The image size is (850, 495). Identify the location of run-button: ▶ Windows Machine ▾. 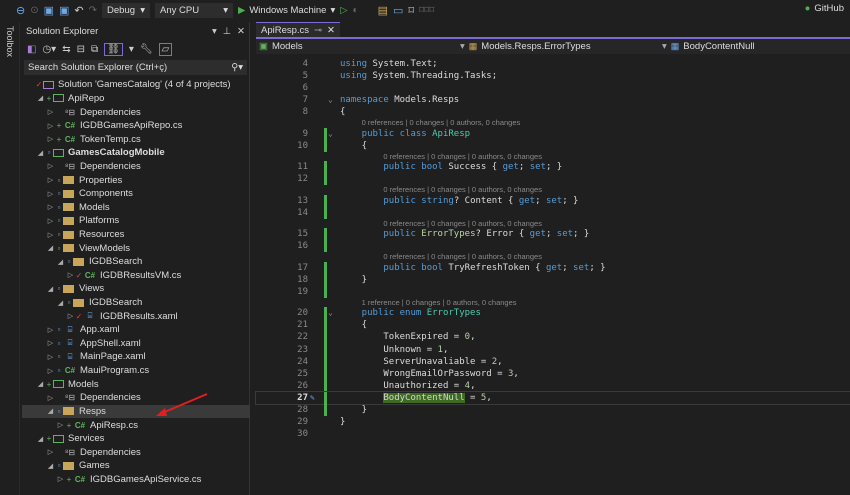
(286, 10).